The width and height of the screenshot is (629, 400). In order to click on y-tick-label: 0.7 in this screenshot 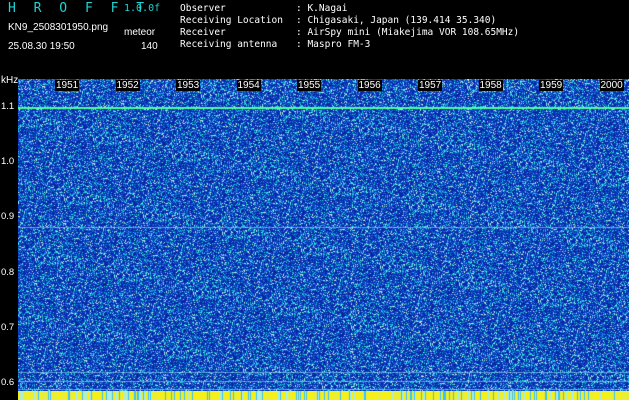, I will do `click(8, 328)`.